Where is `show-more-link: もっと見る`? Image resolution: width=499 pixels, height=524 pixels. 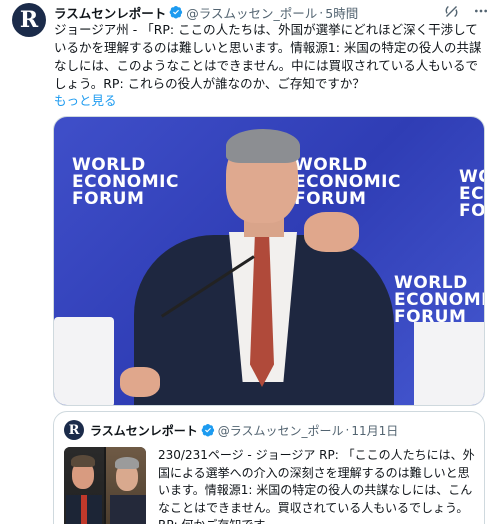 show-more-link: もっと見る is located at coordinates (85, 99).